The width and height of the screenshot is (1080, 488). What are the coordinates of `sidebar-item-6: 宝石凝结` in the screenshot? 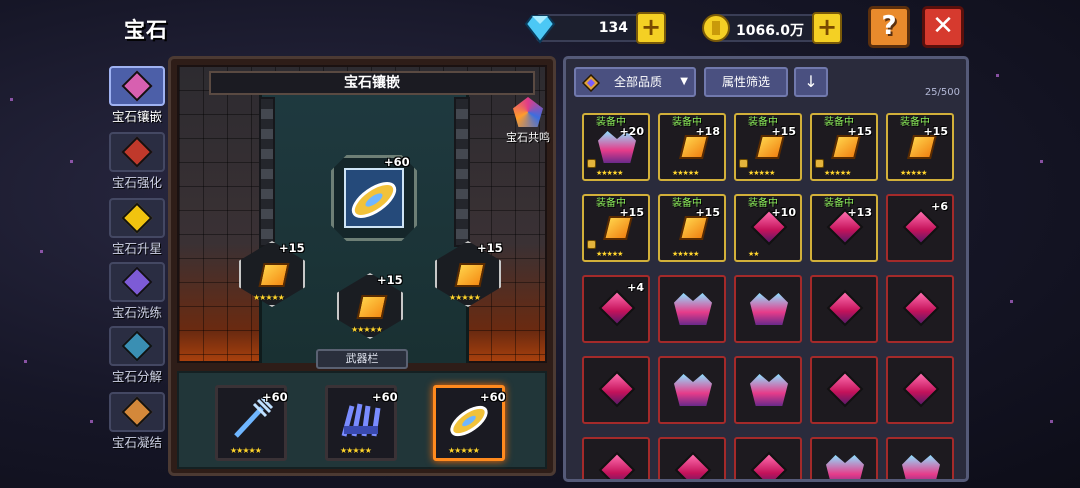 It's located at (137, 422).